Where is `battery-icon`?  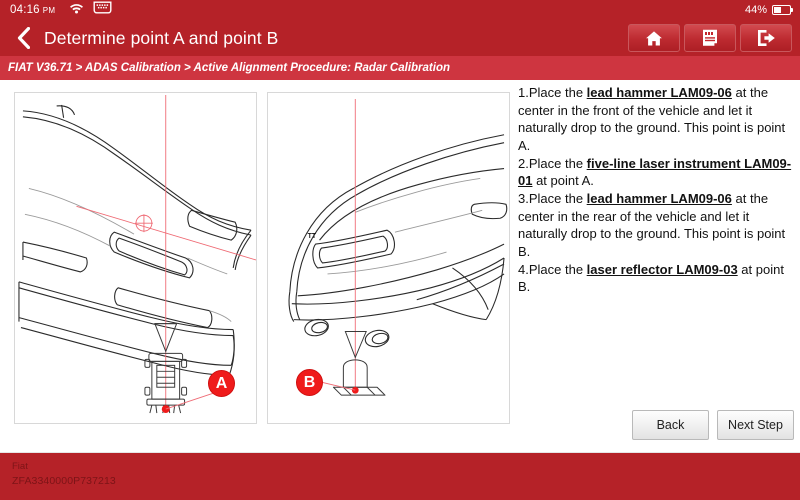 battery-icon is located at coordinates (783, 10).